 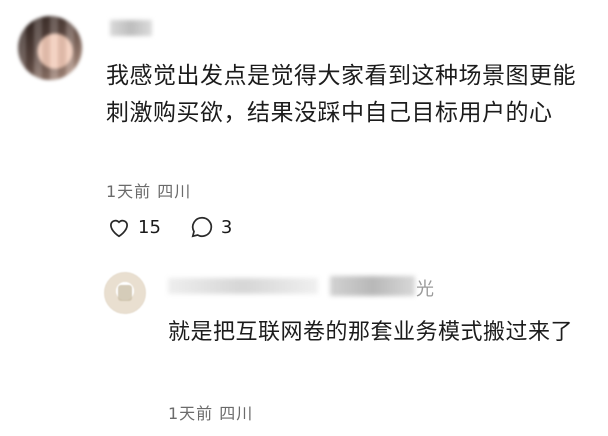 I want to click on reply-time: 1天前, so click(x=191, y=413).